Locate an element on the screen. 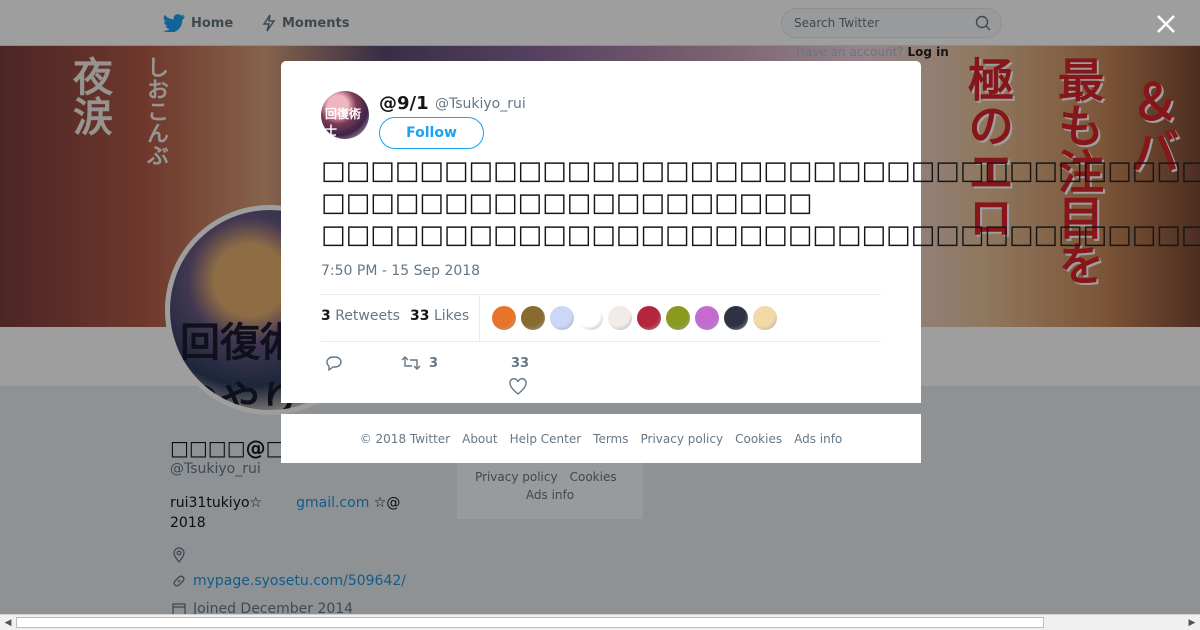 This screenshot has width=1200, height=630. retweet-label: Retweets is located at coordinates (367, 316).